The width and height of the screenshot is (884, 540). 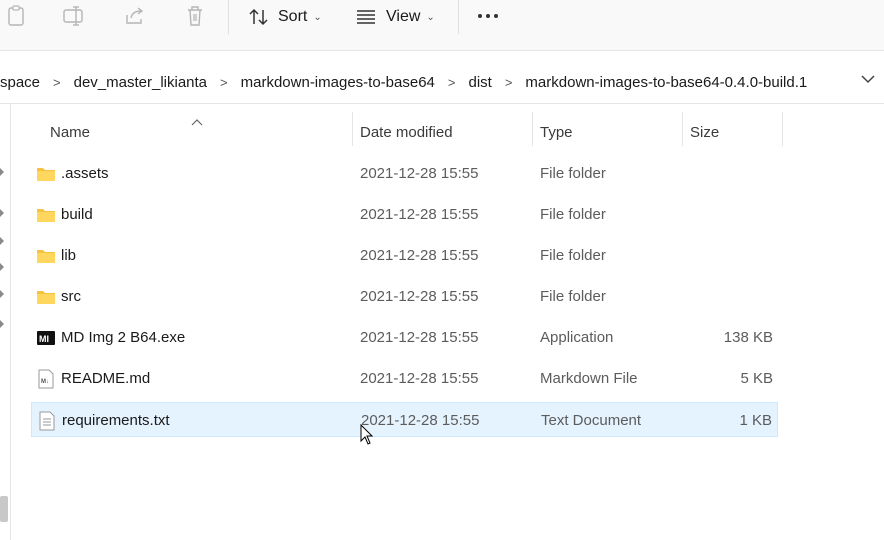 What do you see at coordinates (704, 132) in the screenshot?
I see `column-header-size: Size` at bounding box center [704, 132].